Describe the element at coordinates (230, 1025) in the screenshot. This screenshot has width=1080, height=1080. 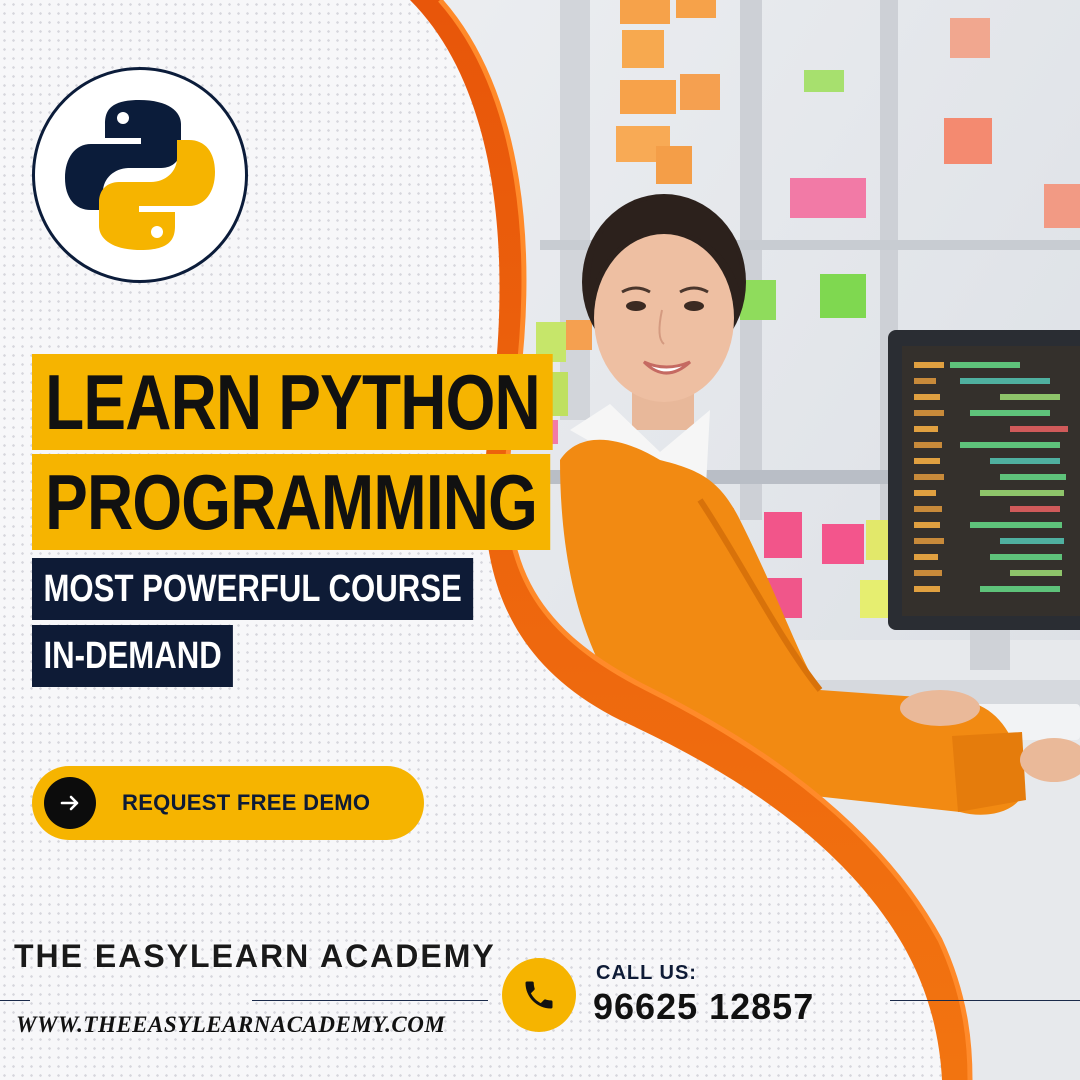
I see `website-link: WWW.THEEASYLEARNACADEMY.COM` at that location.